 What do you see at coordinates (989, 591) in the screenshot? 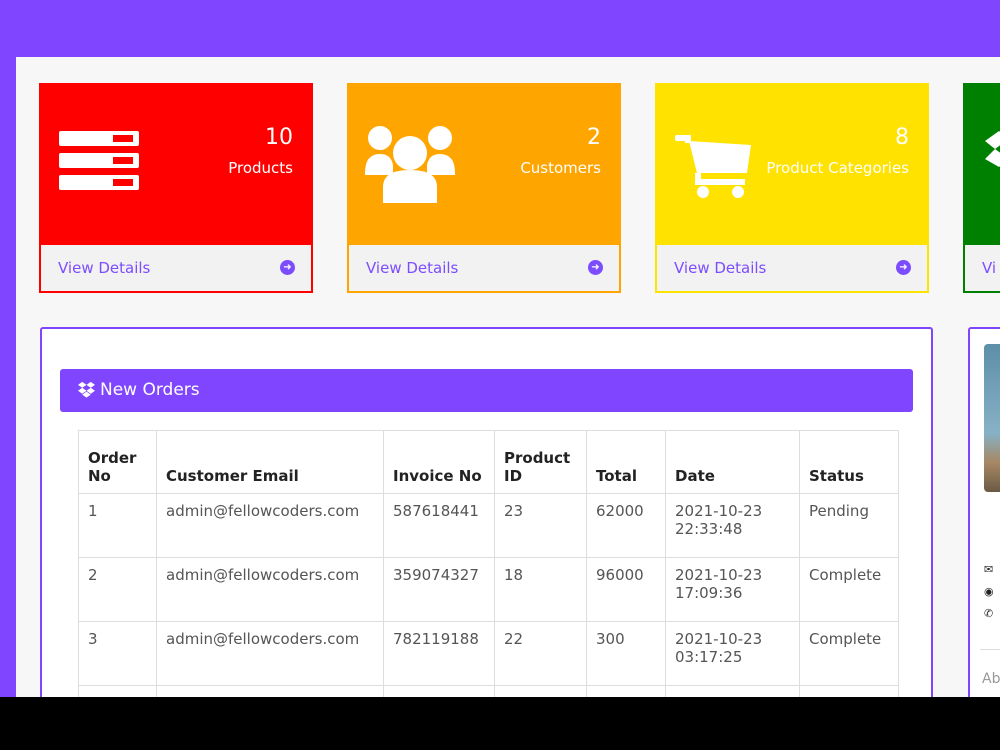
I see `globe-icon: ◉` at bounding box center [989, 591].